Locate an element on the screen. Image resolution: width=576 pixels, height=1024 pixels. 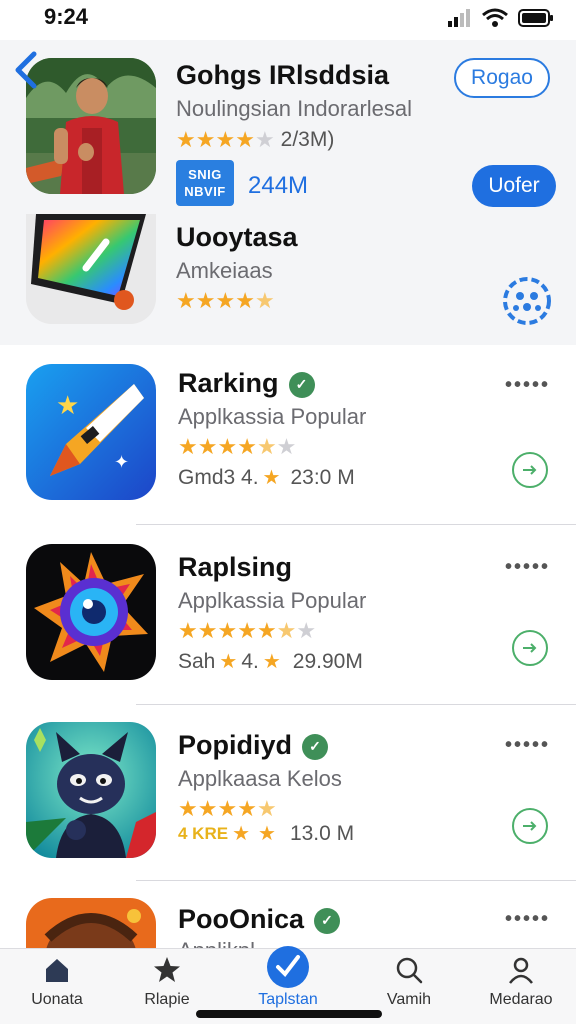
app-icon-raplsing is located at coordinates (91, 612).